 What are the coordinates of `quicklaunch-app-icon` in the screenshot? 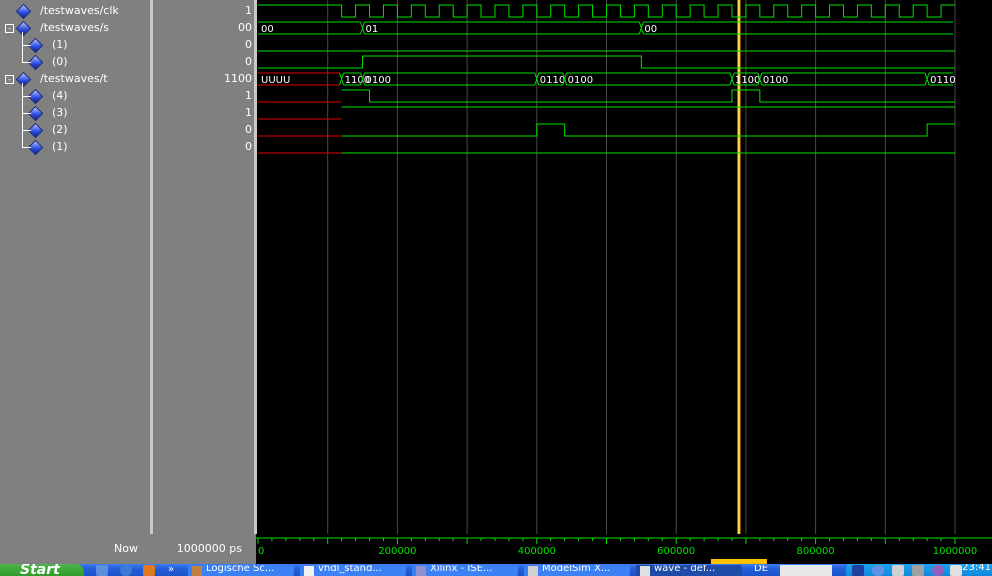 It's located at (149, 570).